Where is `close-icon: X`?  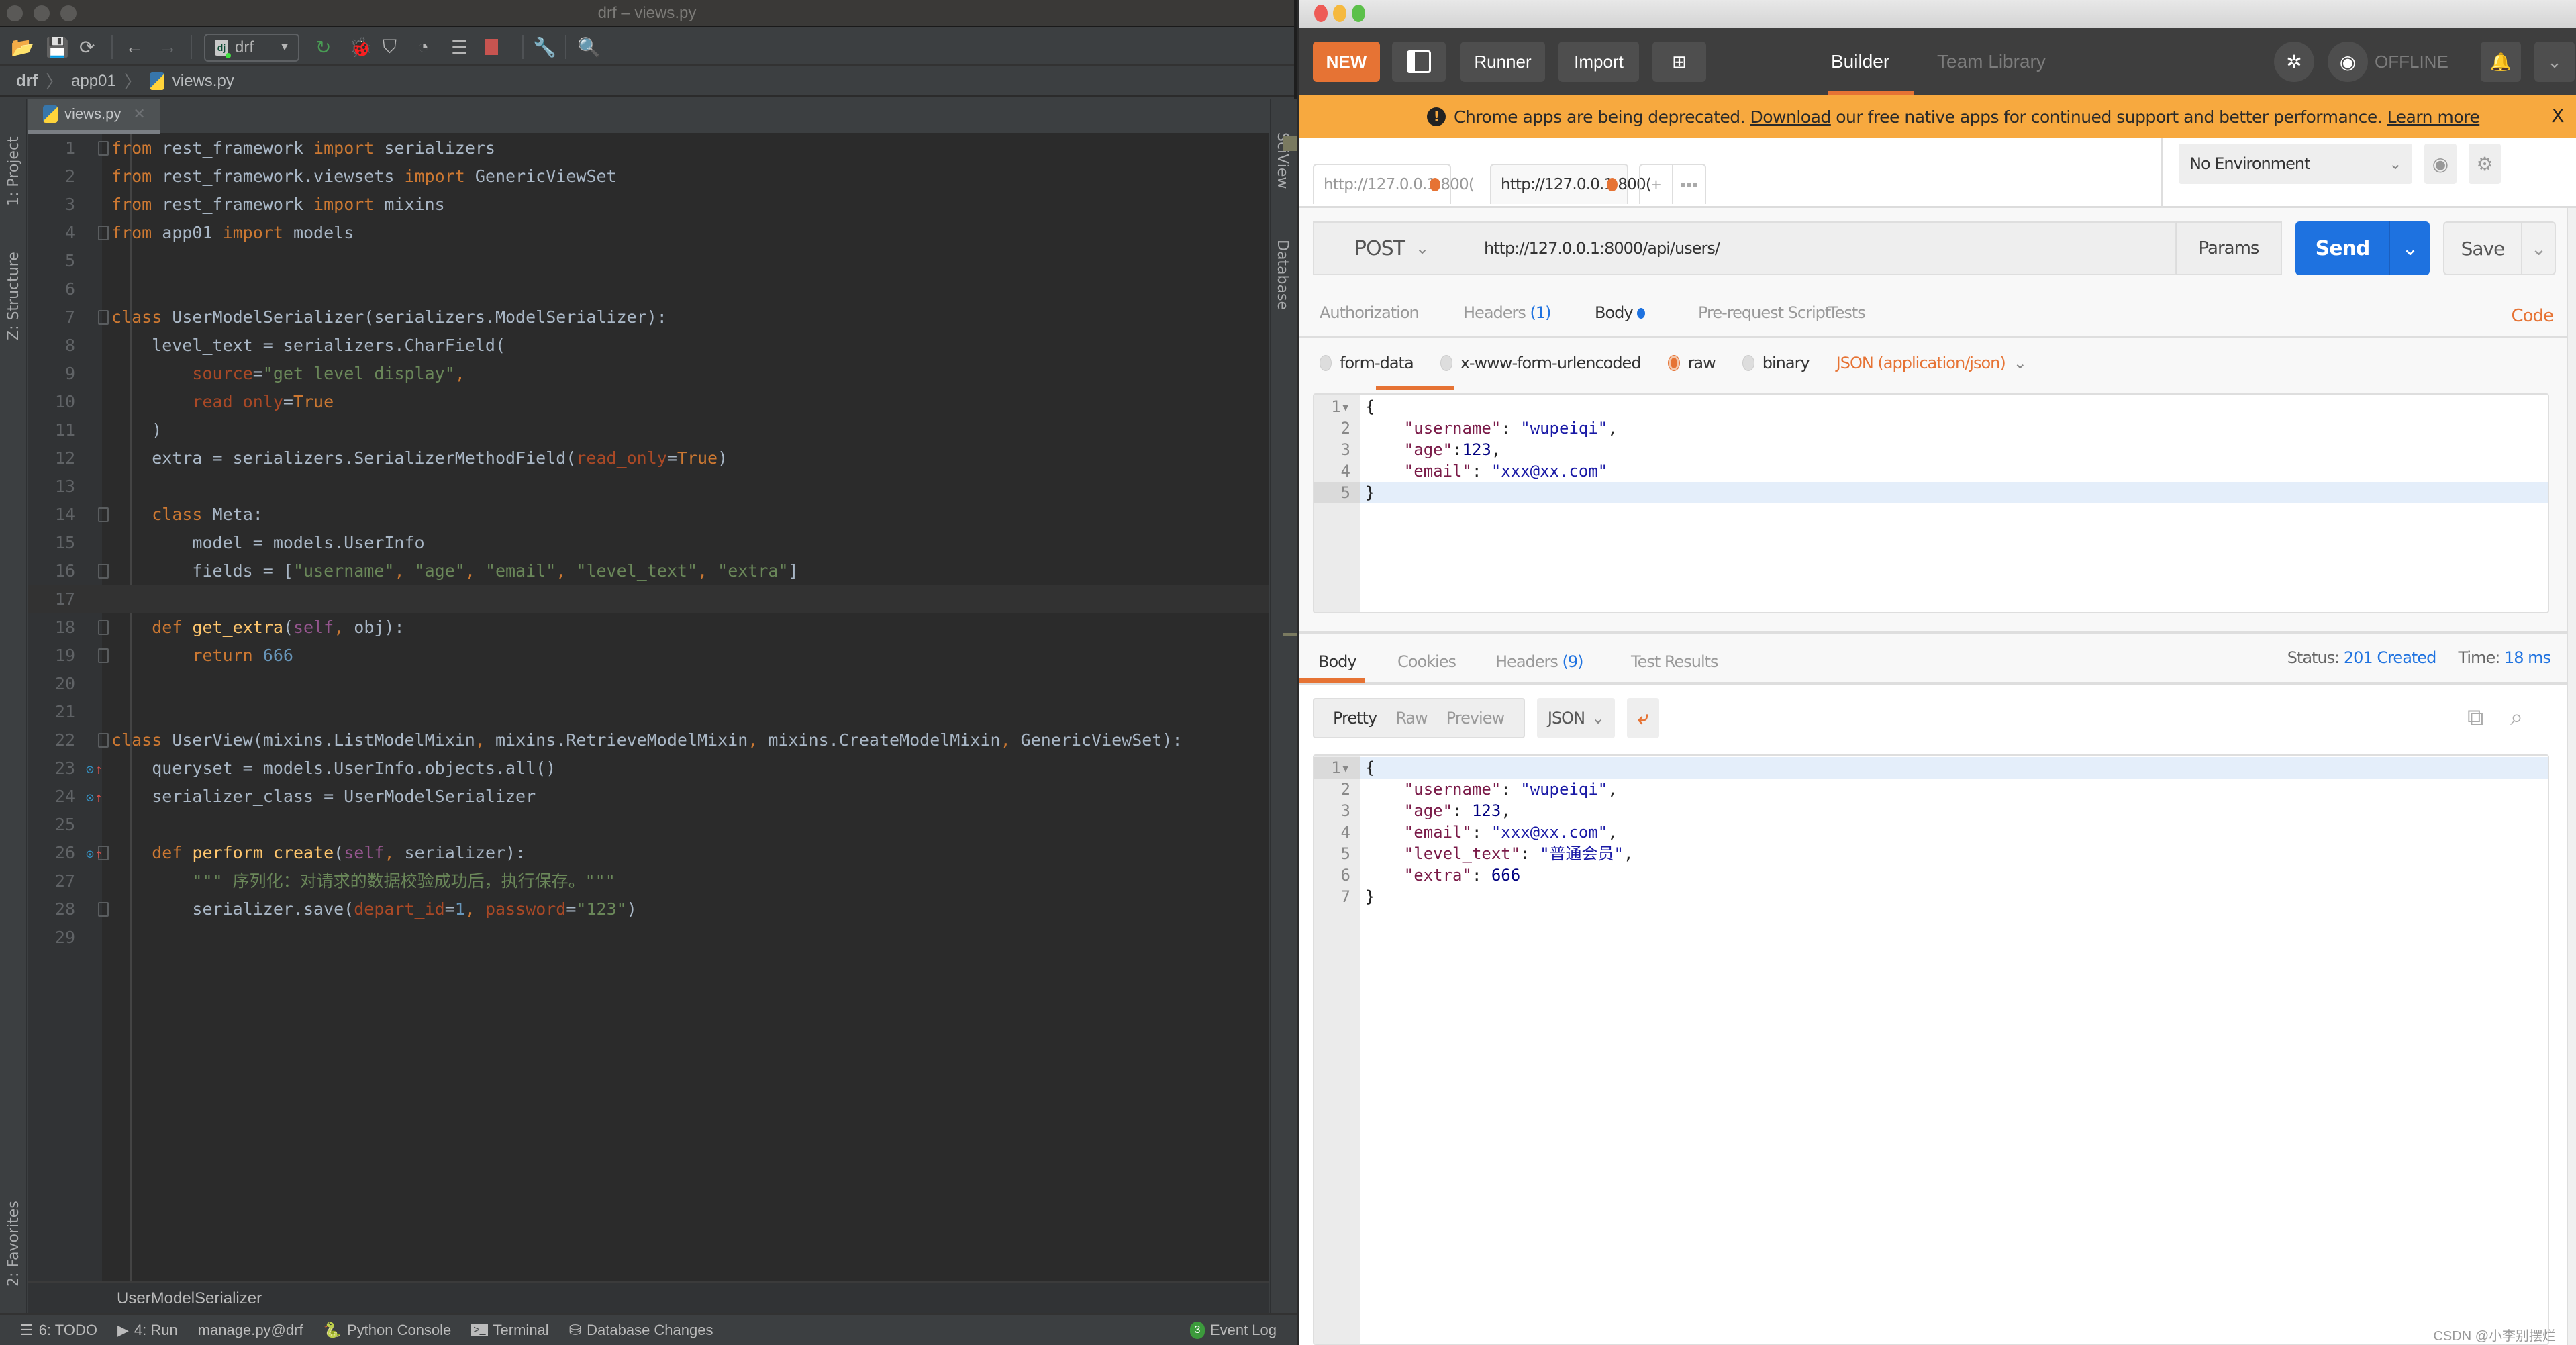 close-icon: X is located at coordinates (2557, 116).